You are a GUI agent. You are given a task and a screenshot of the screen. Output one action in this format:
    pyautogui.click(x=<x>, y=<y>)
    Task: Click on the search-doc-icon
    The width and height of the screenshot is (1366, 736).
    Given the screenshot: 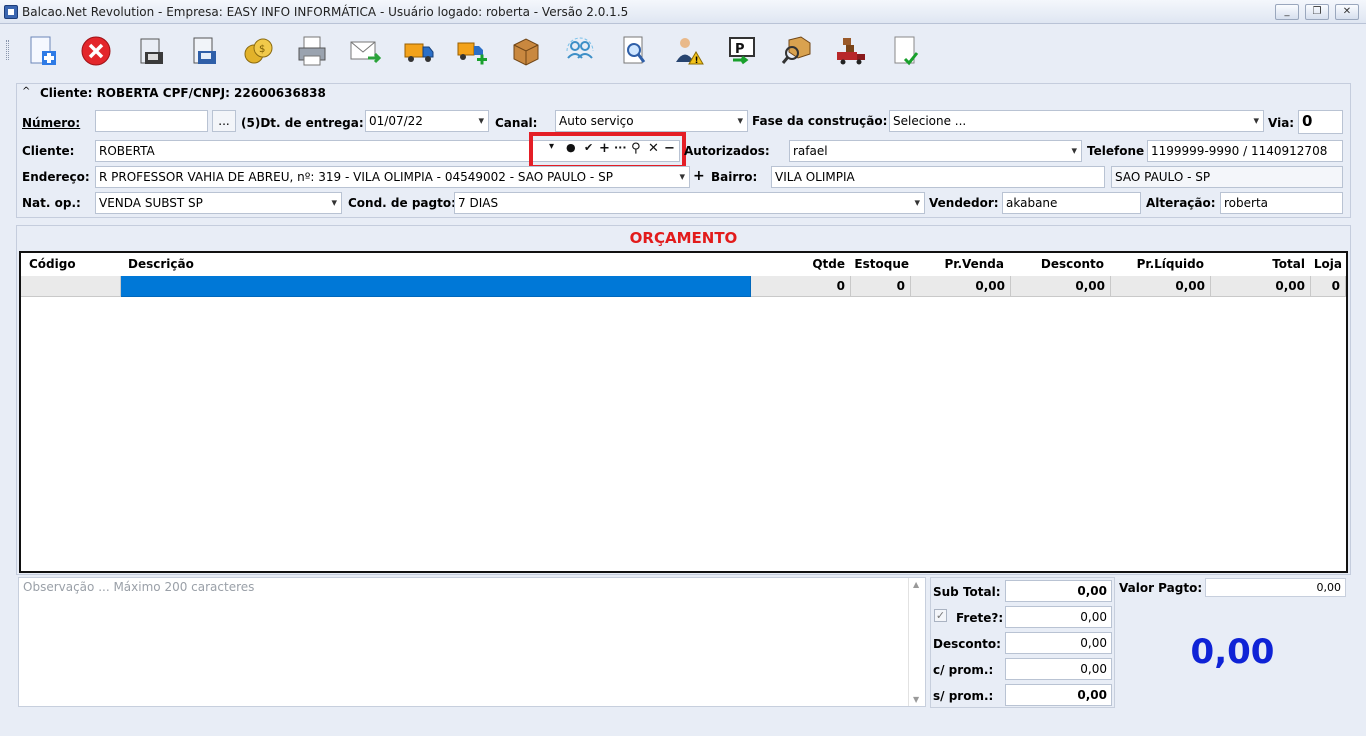 What is the action you would take?
    pyautogui.click(x=634, y=50)
    